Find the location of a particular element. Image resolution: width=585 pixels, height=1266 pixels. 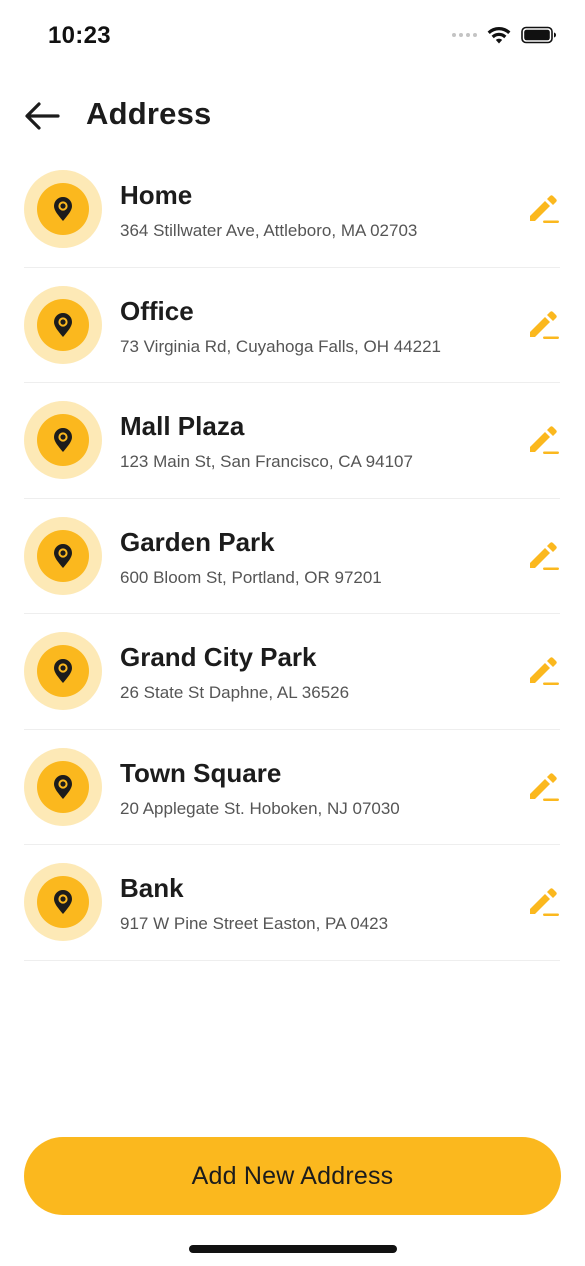

address-line: 73 Virginia Rd, Cuyahoga Falls, OH 44221 is located at coordinates (280, 346).